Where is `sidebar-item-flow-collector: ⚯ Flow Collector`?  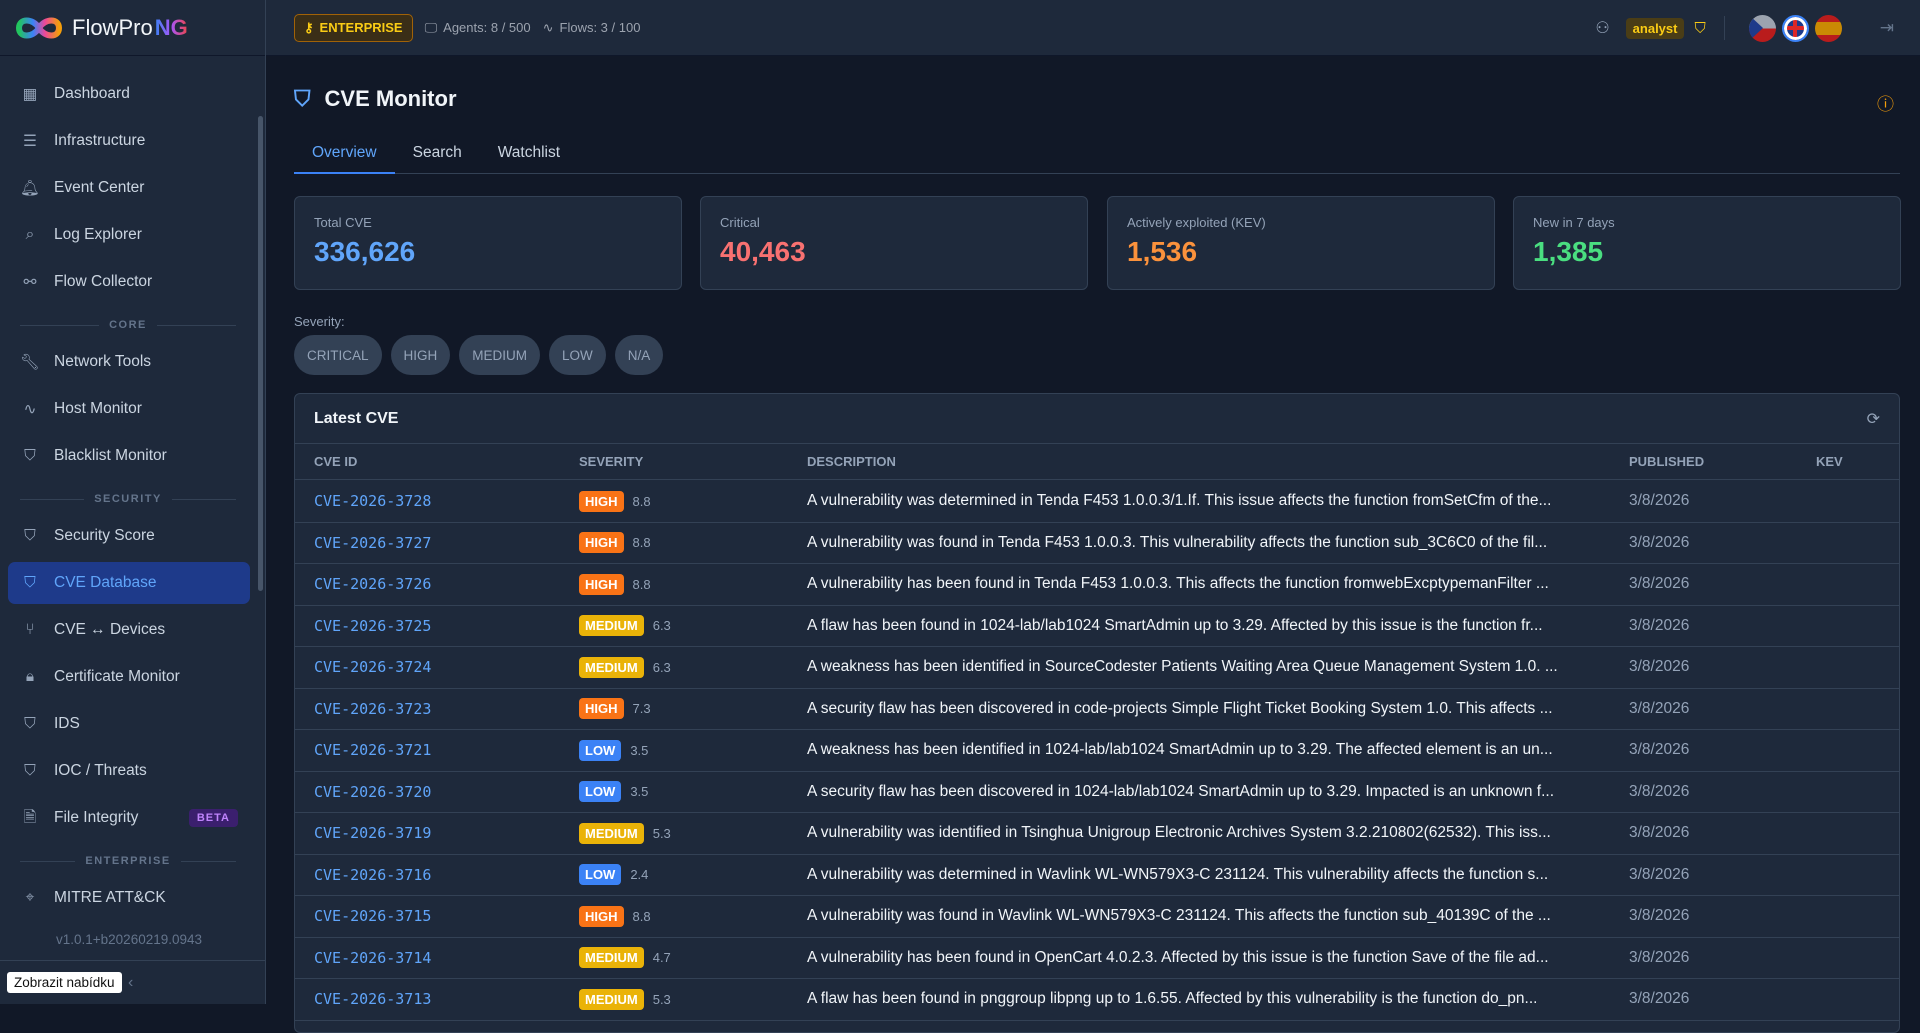 sidebar-item-flow-collector: ⚯ Flow Collector is located at coordinates (129, 282).